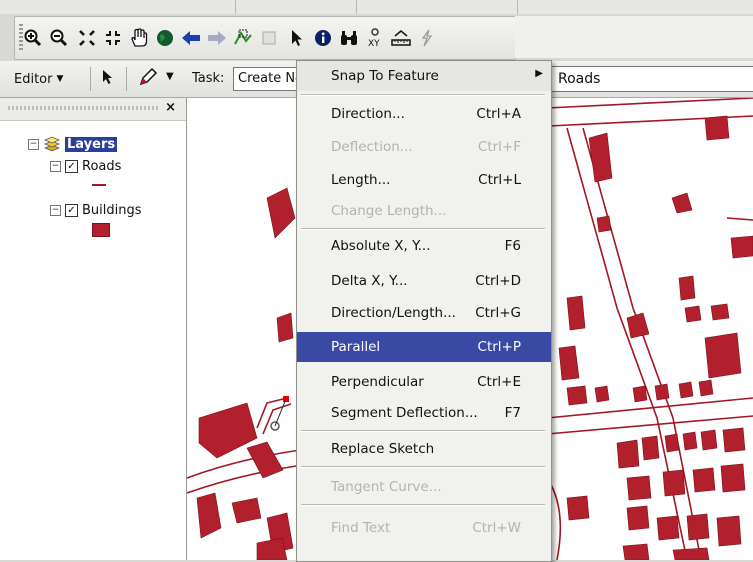  Describe the element at coordinates (52, 144) in the screenshot. I see `layers-icon` at that location.